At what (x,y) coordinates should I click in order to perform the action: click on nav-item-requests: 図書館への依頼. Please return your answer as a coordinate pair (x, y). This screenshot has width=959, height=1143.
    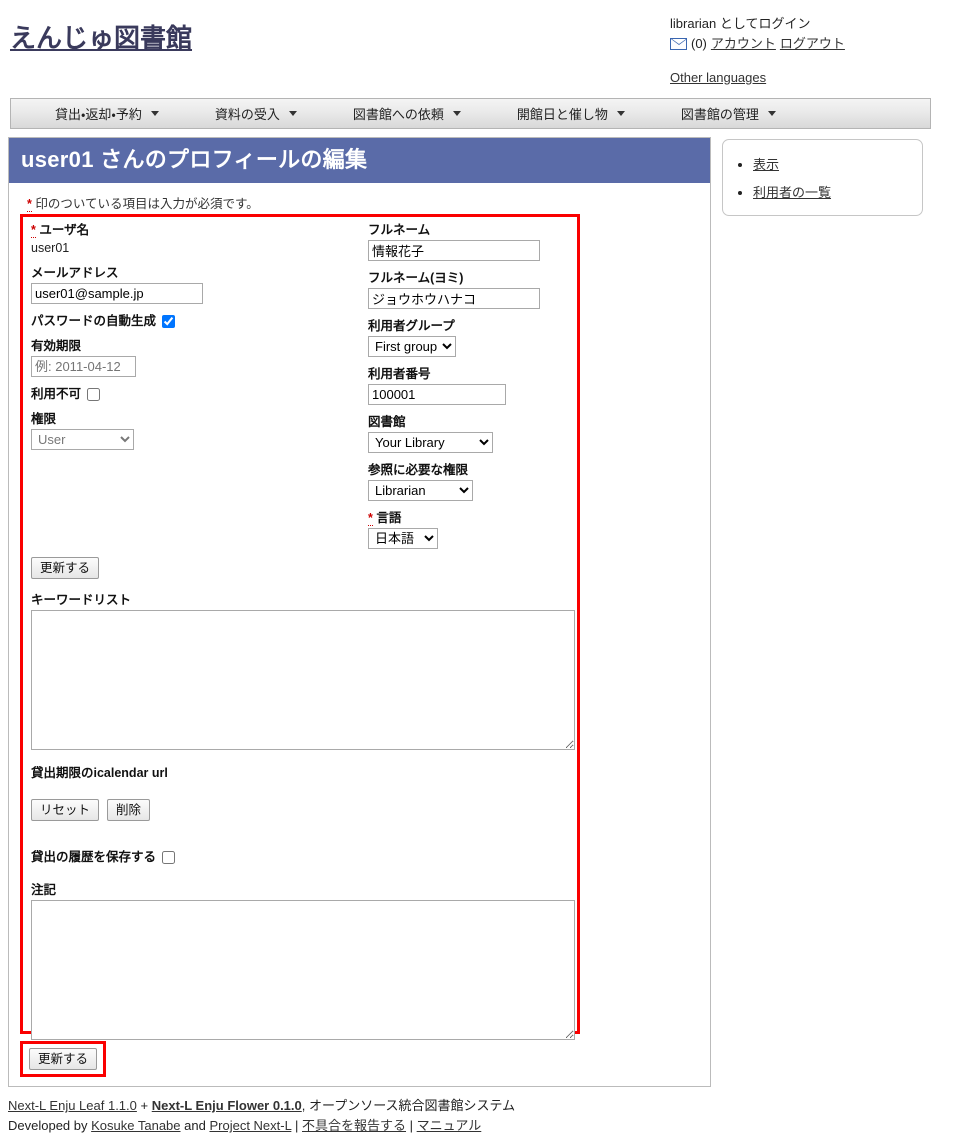
    Looking at the image, I should click on (407, 113).